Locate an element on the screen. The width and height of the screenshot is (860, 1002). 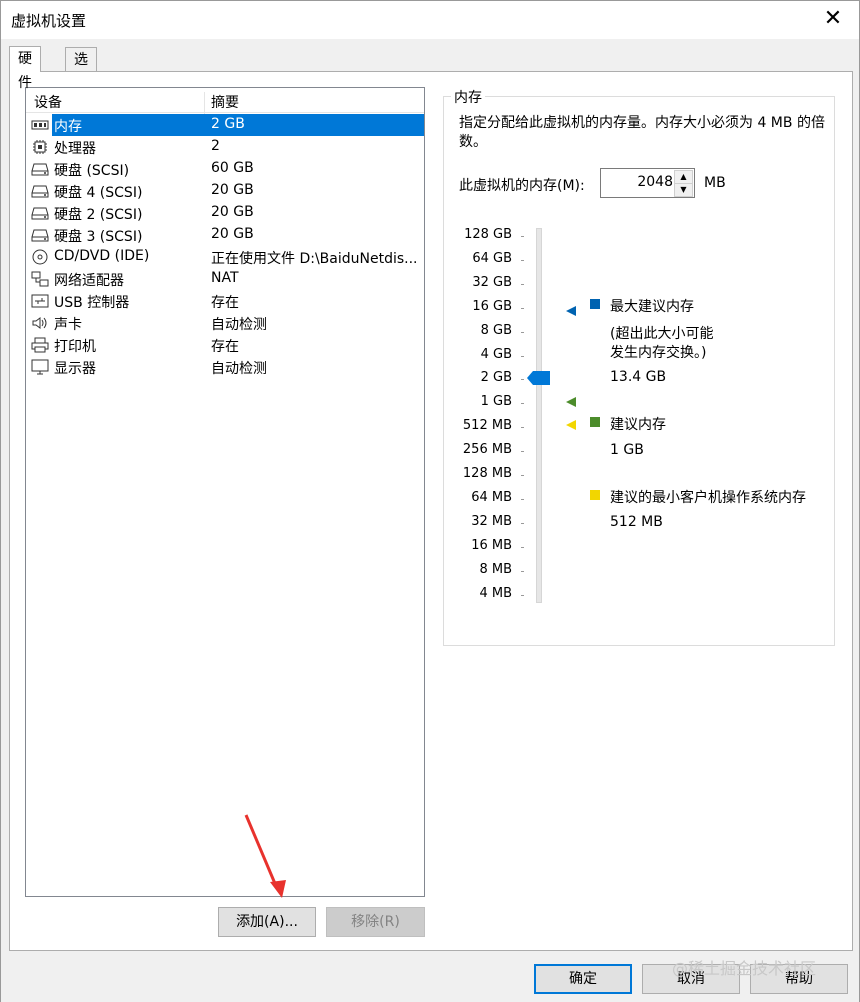
device-row: 硬盘 (SCSI) 60 GB is located at coordinates (225, 169).